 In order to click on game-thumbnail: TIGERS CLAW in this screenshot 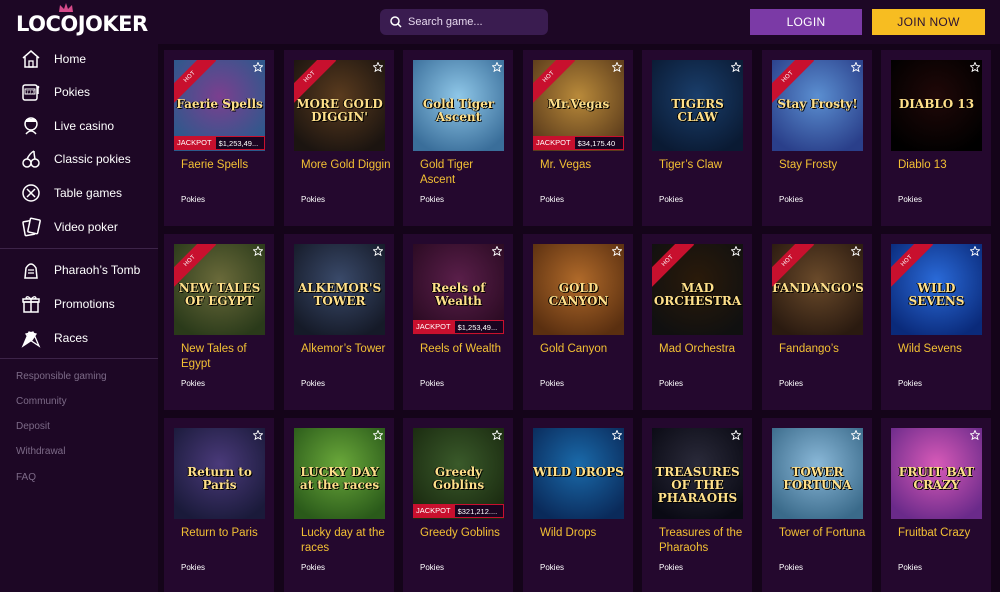, I will do `click(697, 105)`.